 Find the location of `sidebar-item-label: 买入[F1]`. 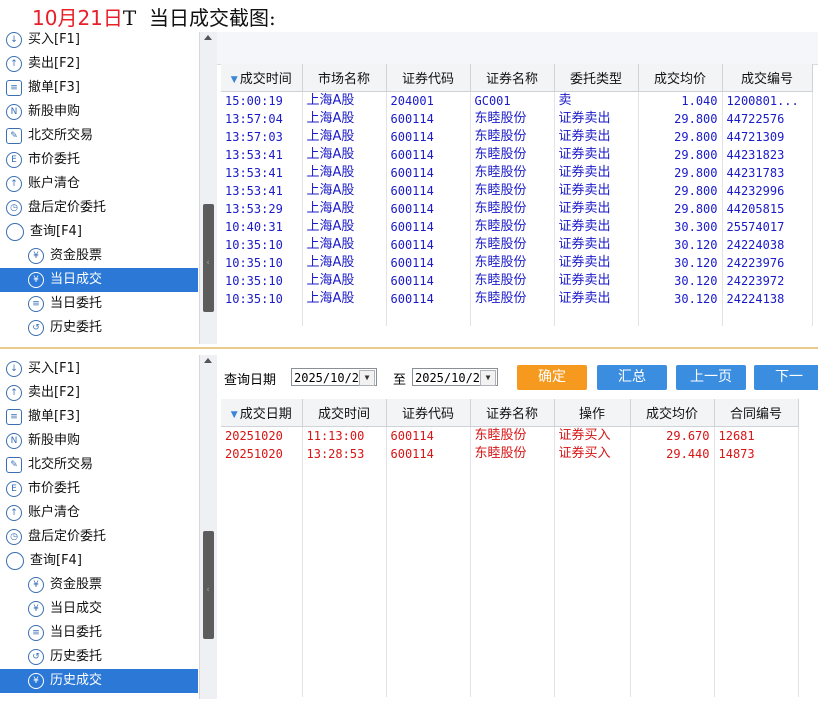

sidebar-item-label: 买入[F1] is located at coordinates (54, 368).